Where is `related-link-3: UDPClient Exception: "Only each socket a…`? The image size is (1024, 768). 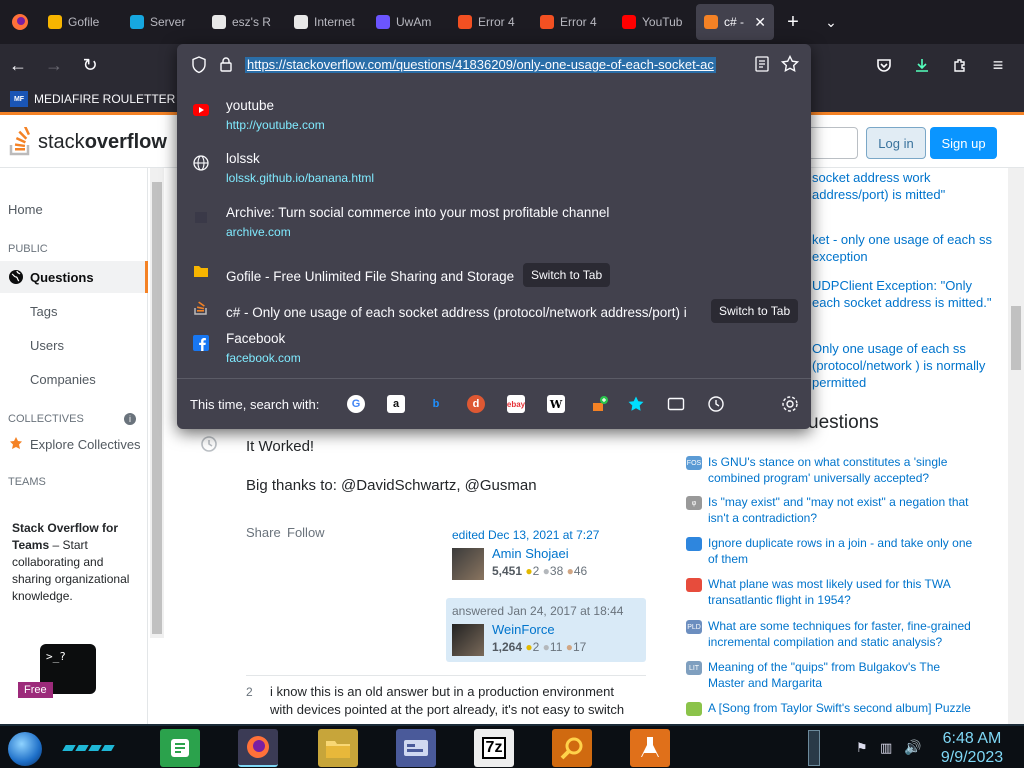
related-link-3: UDPClient Exception: "Only each socket a… is located at coordinates (907, 294).